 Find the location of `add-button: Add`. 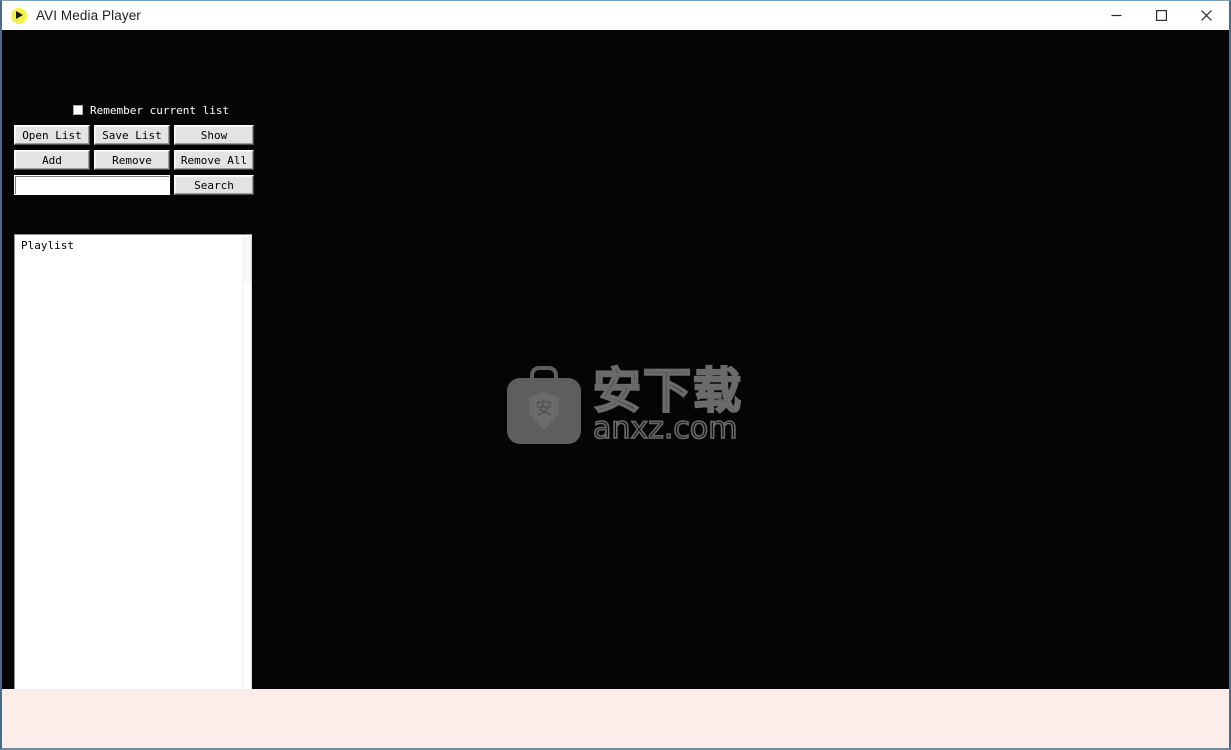

add-button: Add is located at coordinates (52, 160).